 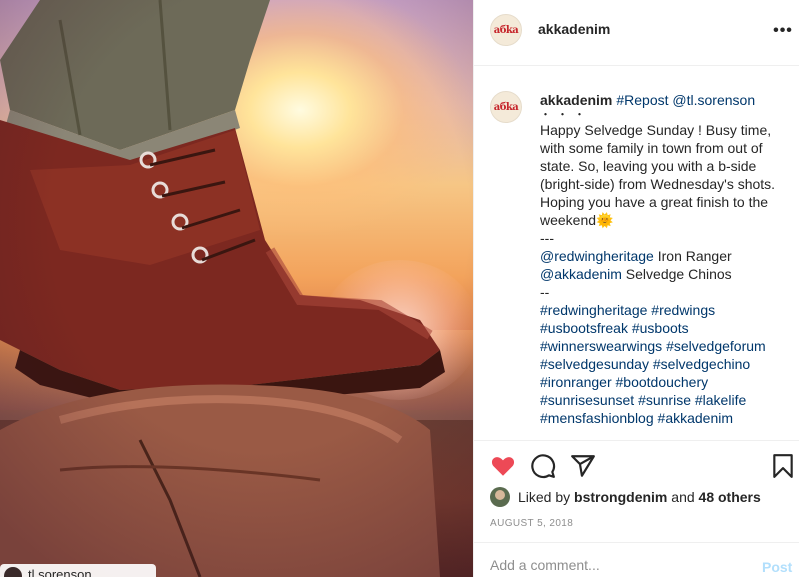 What do you see at coordinates (574, 29) in the screenshot?
I see `header-username: akkadenim` at bounding box center [574, 29].